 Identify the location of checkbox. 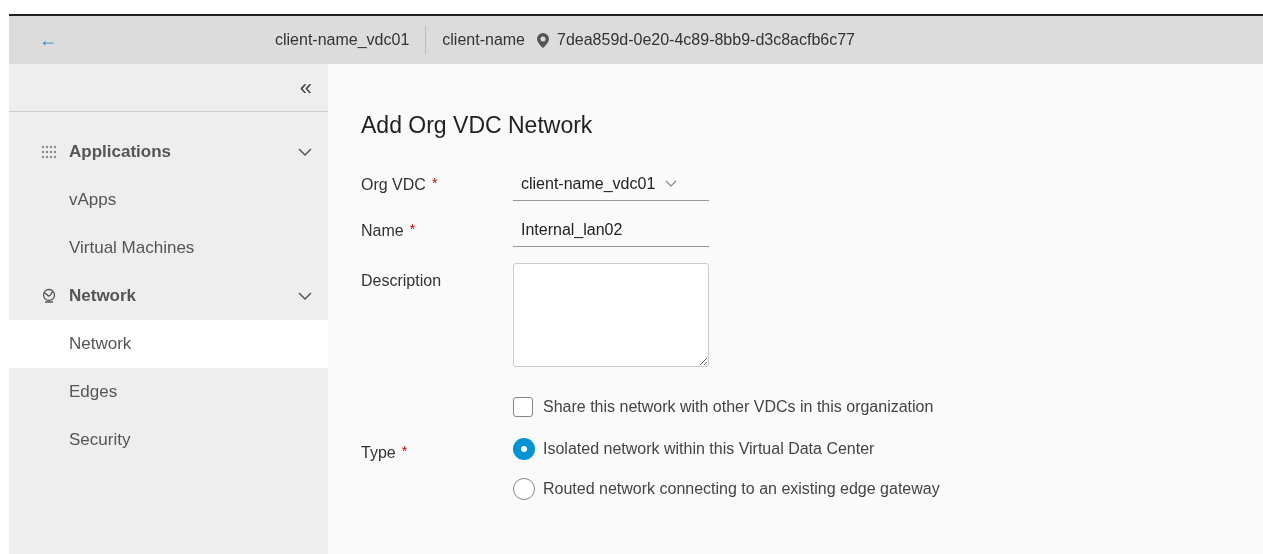
(523, 406).